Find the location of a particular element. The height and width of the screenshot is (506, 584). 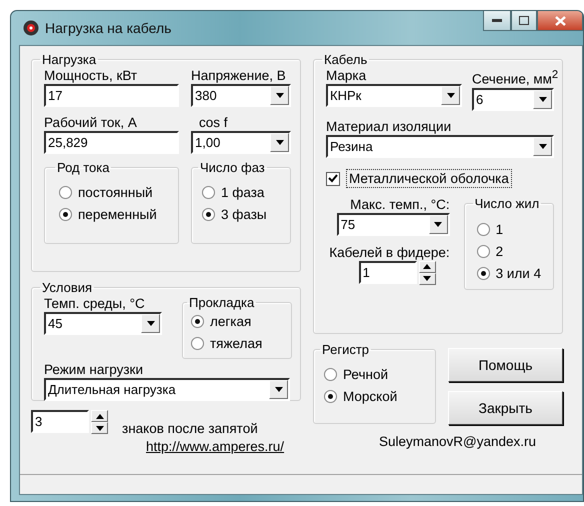

cos-dropdown: 1,00 is located at coordinates (241, 142).